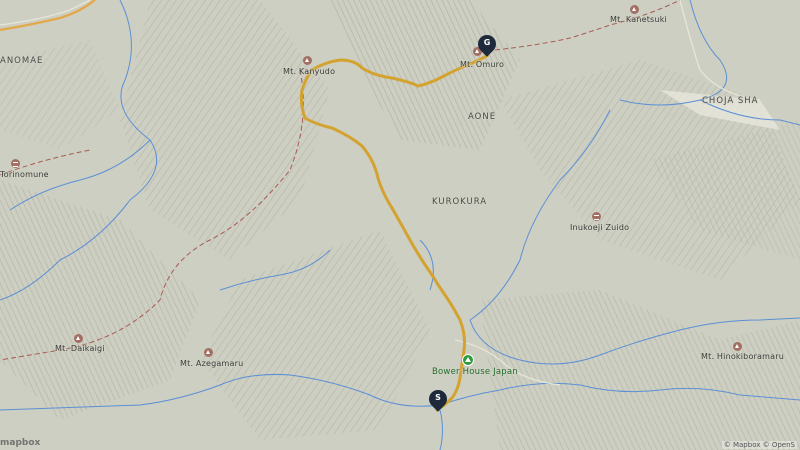 This screenshot has width=800, height=450. What do you see at coordinates (759, 445) in the screenshot?
I see `map-attribution: © Mapbox © OpenS` at bounding box center [759, 445].